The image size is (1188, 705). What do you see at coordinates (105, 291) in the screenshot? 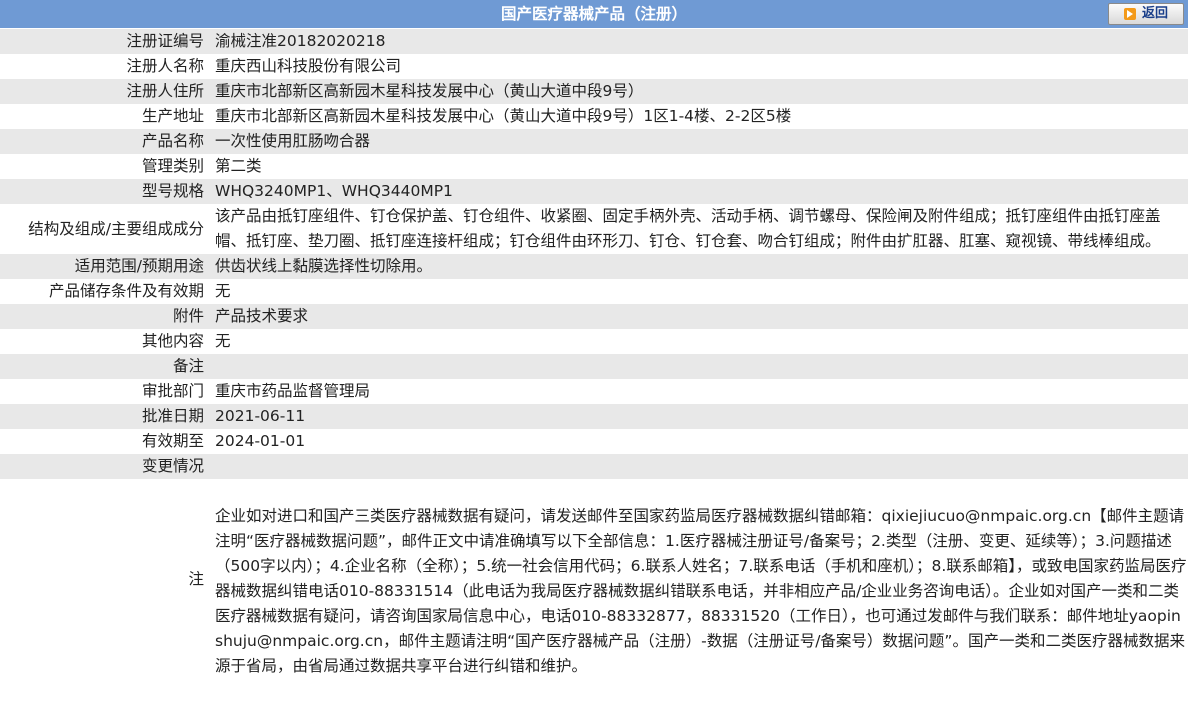
I see `field-label: 产品储存条件及有效期` at bounding box center [105, 291].